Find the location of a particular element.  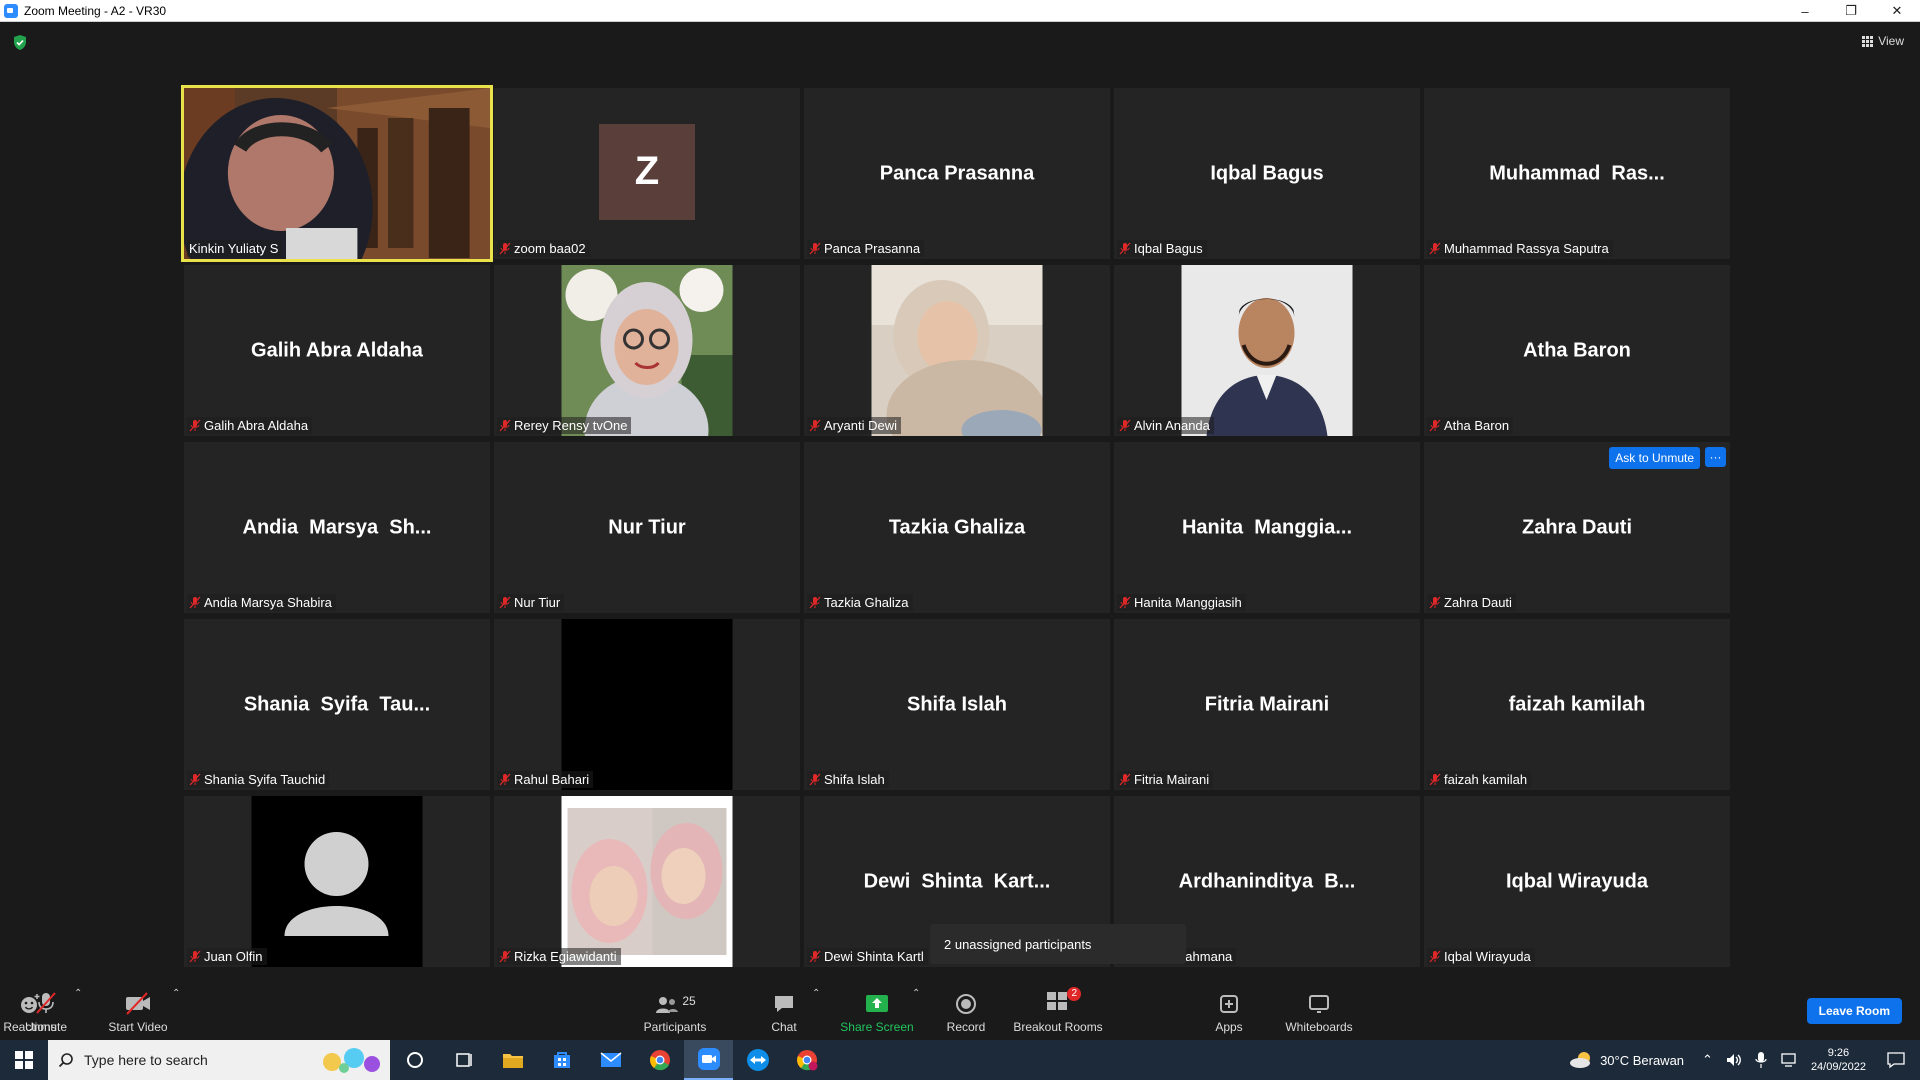

taskbar-clock: 9:26 24/09/2022 is located at coordinates (1838, 1060).